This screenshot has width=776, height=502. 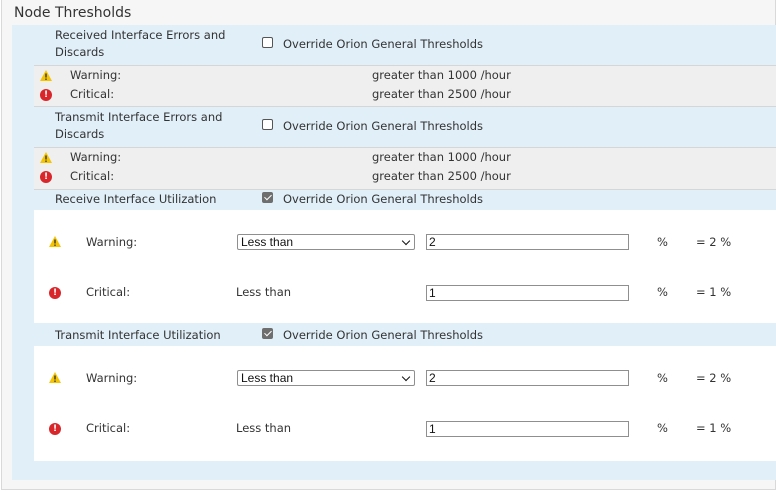 What do you see at coordinates (267, 333) in the screenshot?
I see `transmit-util-override-checkbox` at bounding box center [267, 333].